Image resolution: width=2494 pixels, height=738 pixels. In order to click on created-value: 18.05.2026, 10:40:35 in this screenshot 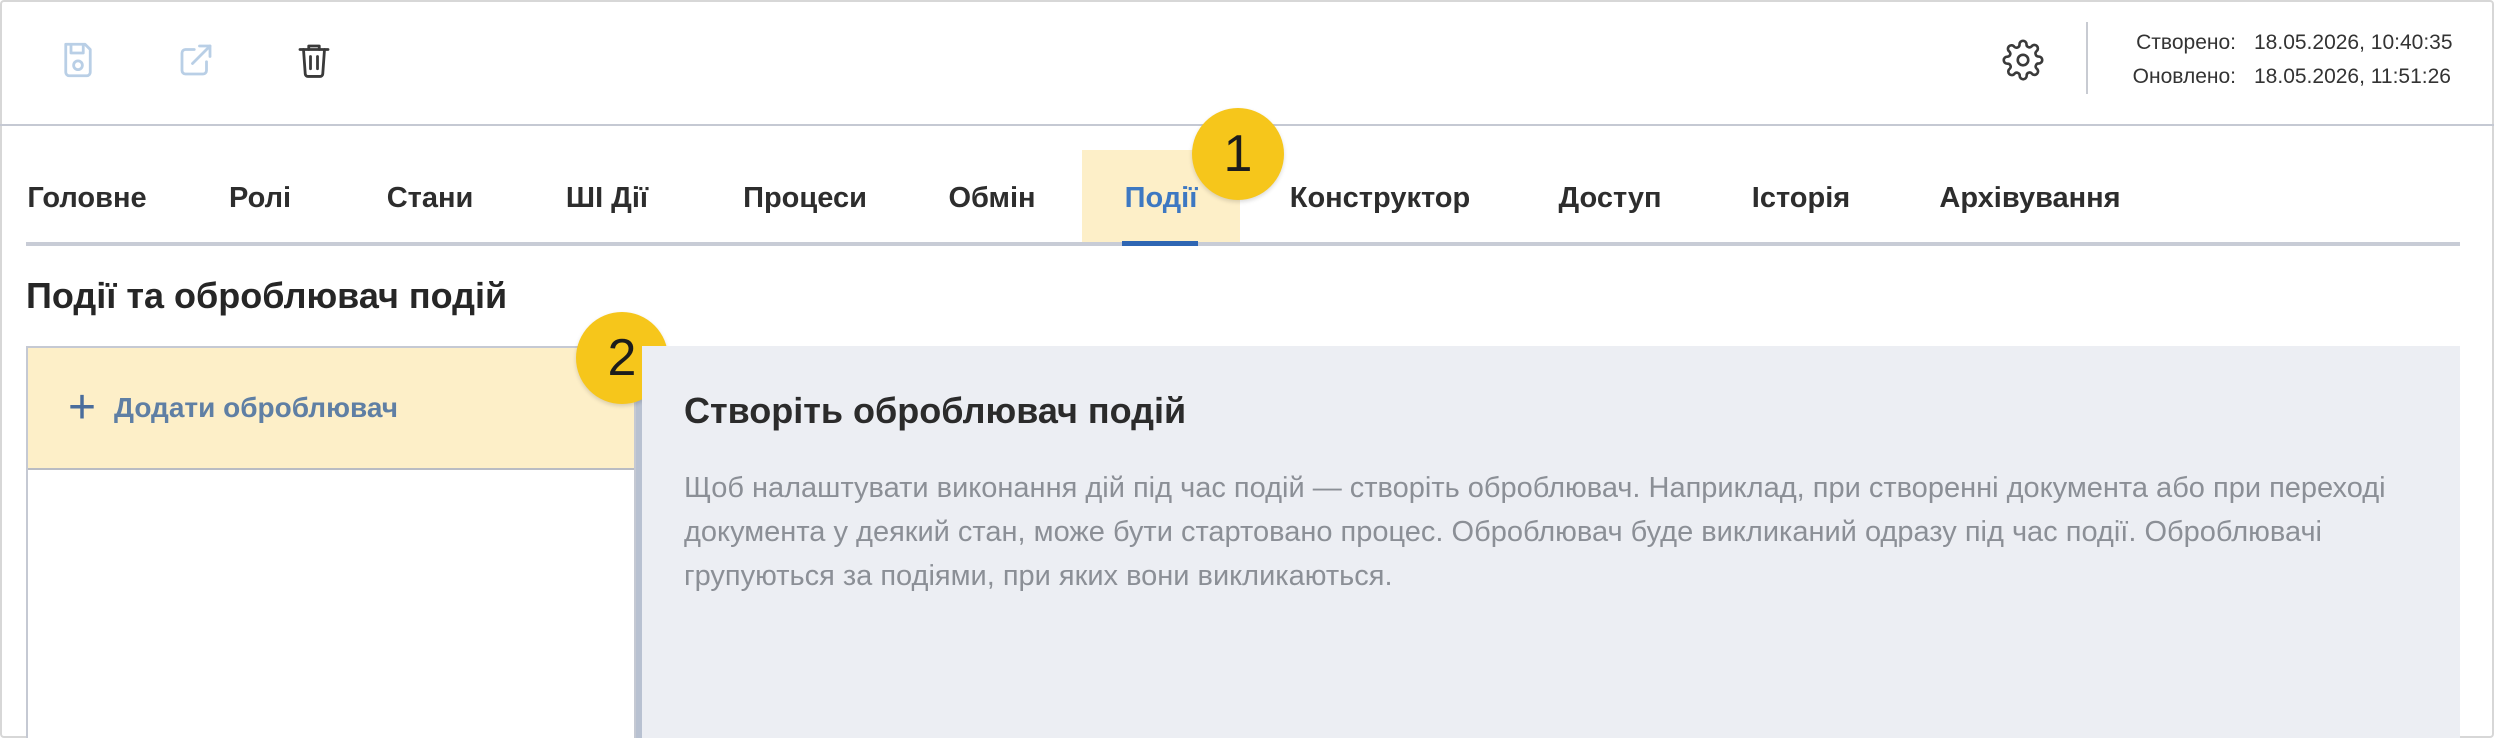, I will do `click(2353, 42)`.